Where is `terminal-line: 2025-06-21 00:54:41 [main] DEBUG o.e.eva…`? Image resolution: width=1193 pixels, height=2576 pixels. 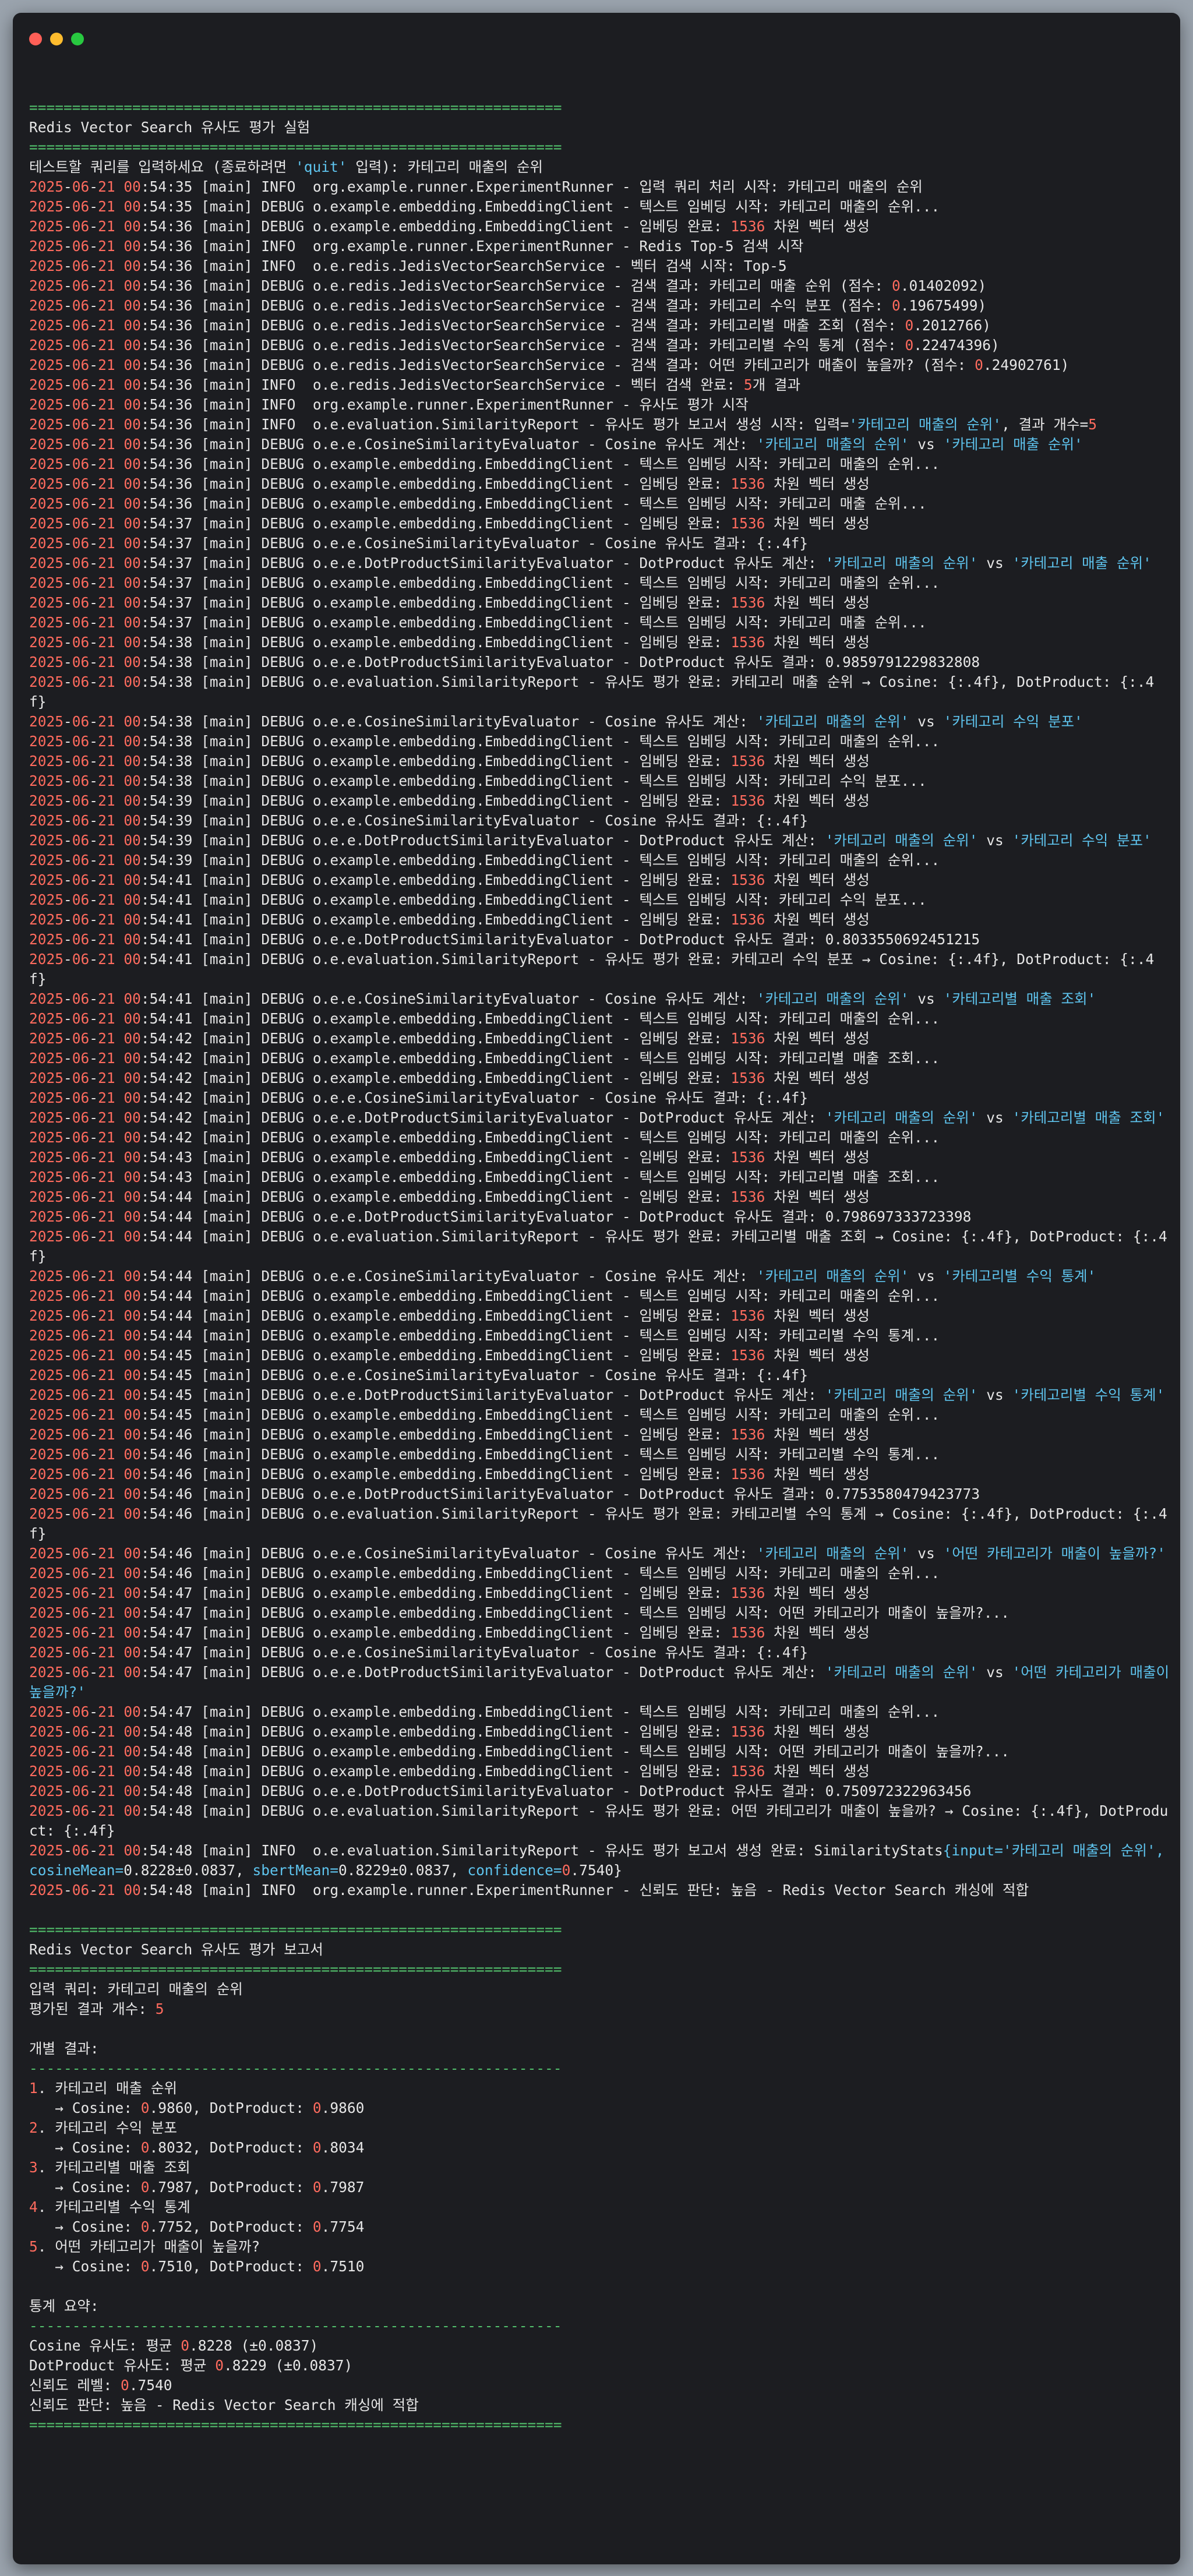 terminal-line: 2025-06-21 00:54:41 [main] DEBUG o.e.eva… is located at coordinates (600, 970).